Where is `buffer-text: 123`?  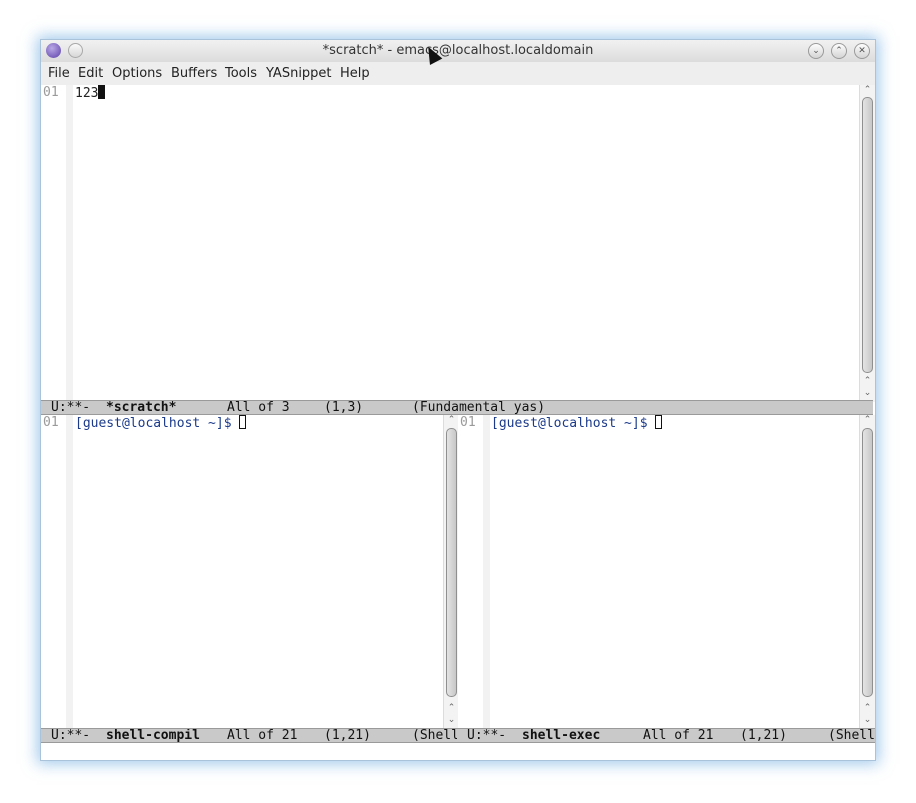 buffer-text: 123 is located at coordinates (90, 93).